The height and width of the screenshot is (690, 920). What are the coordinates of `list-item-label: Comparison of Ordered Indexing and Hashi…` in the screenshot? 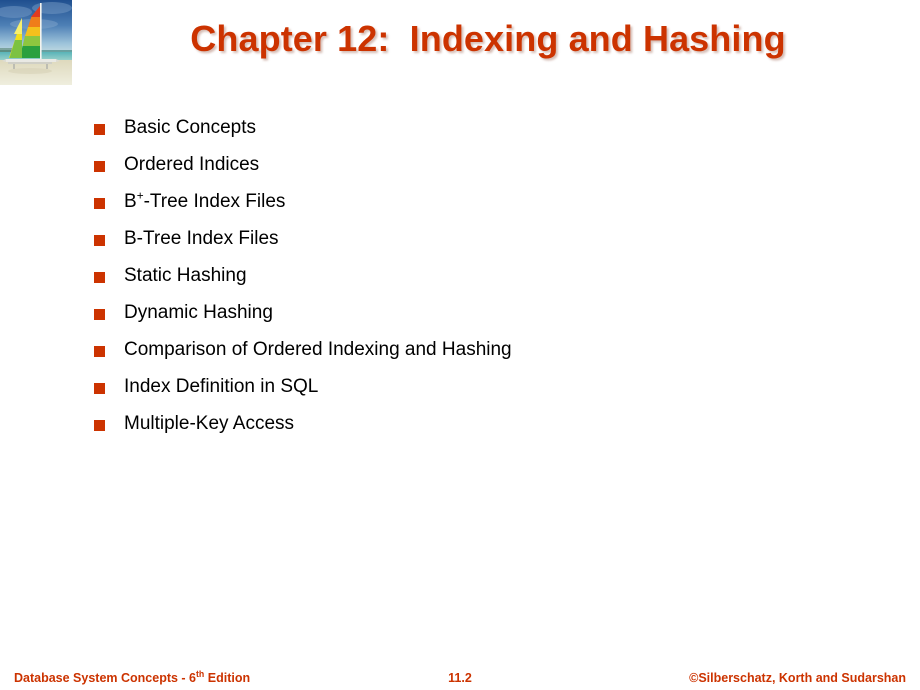 It's located at (318, 349).